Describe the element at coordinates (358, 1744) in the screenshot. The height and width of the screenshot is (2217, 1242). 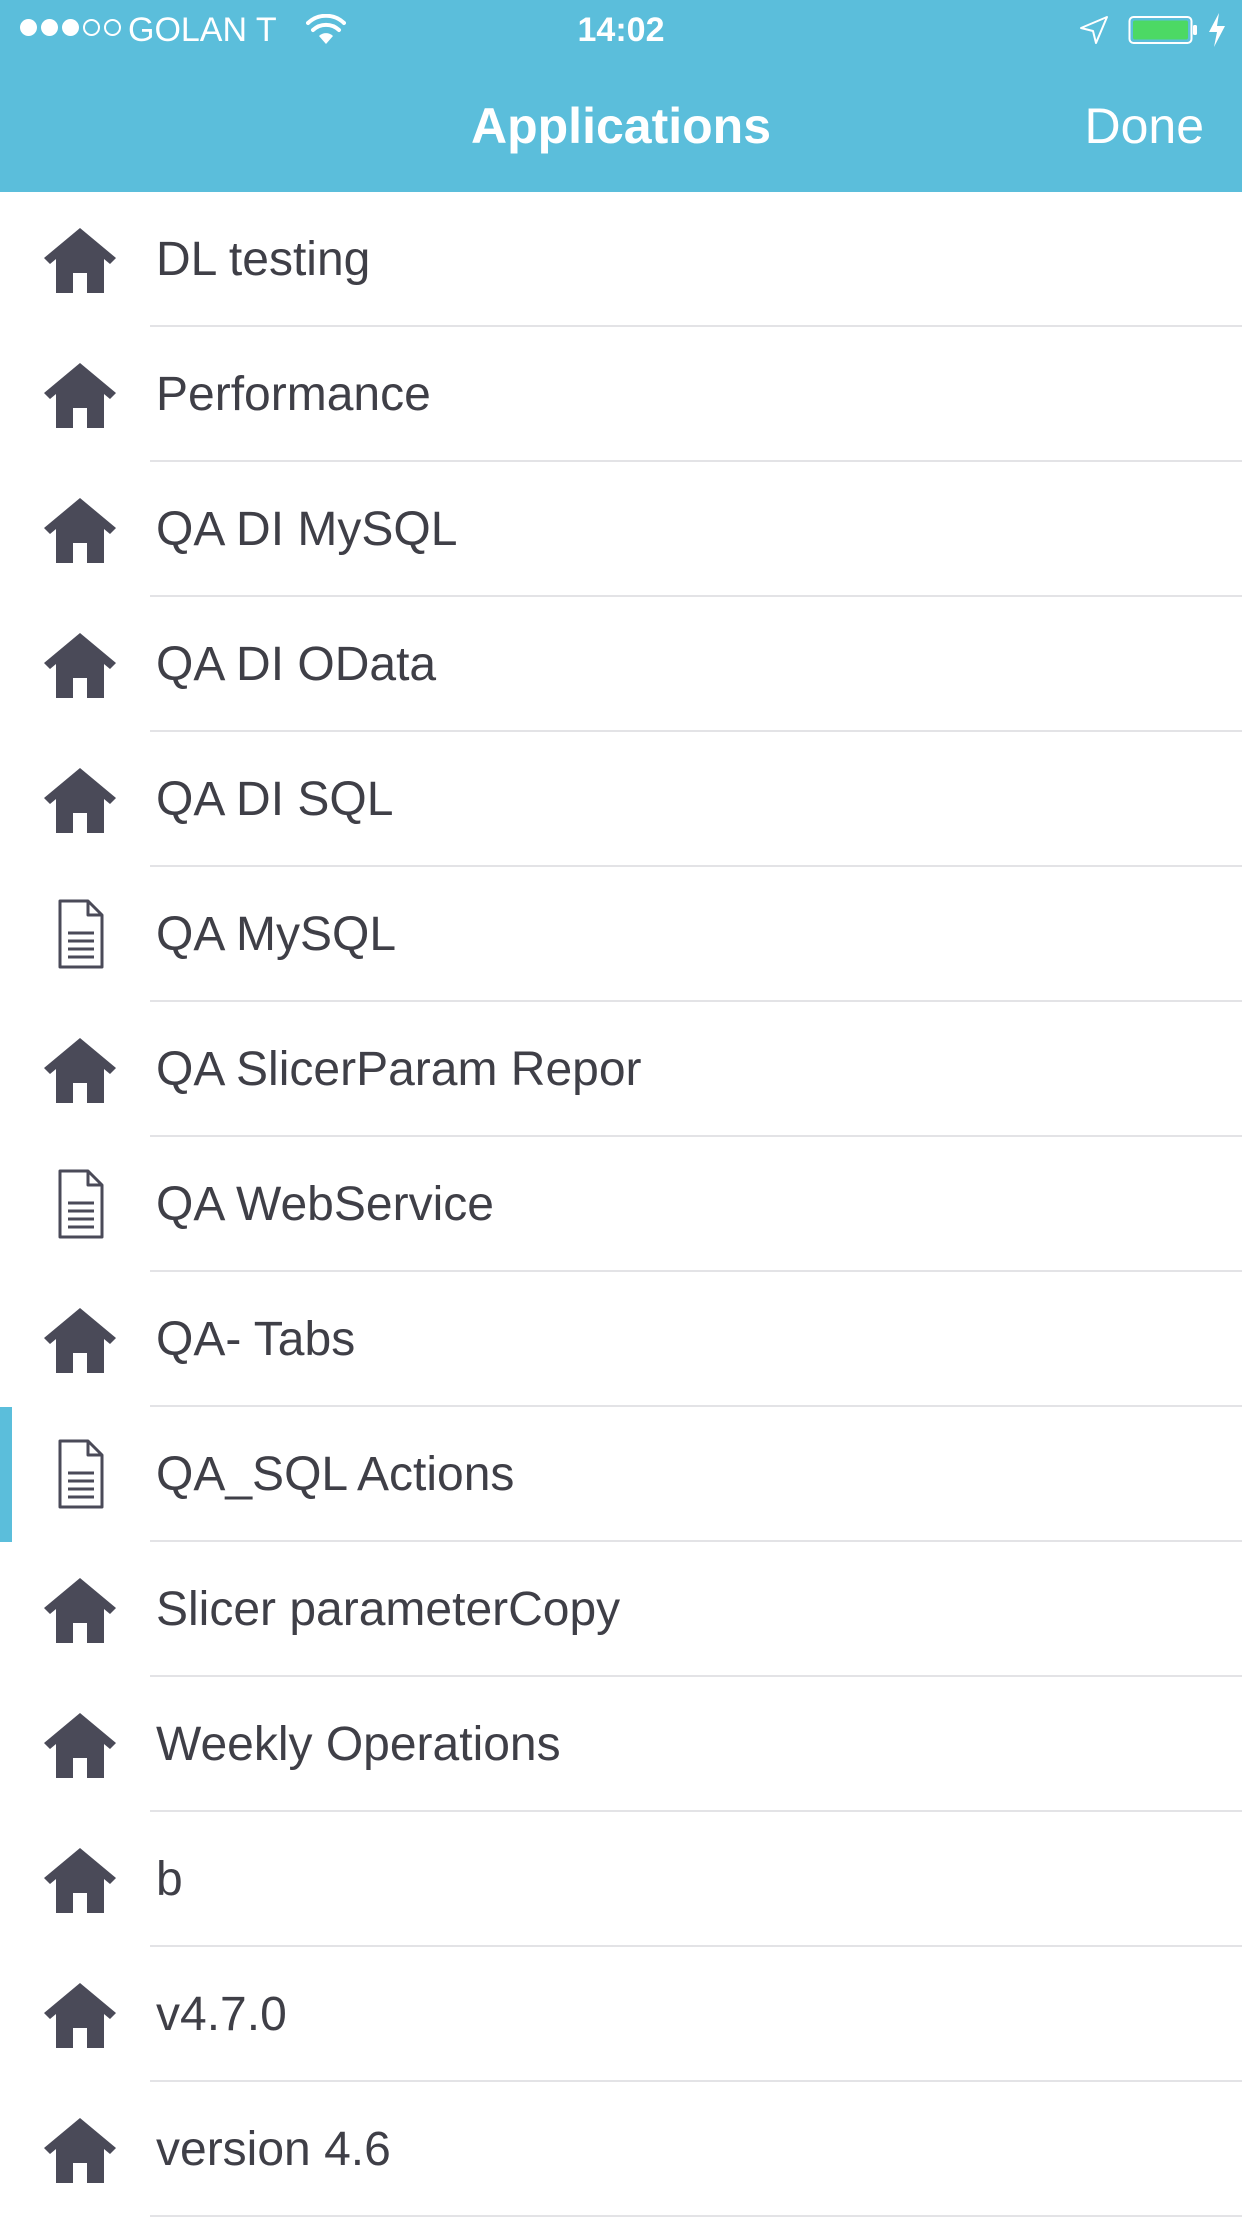
I see `application-label: Weekly Operations` at that location.